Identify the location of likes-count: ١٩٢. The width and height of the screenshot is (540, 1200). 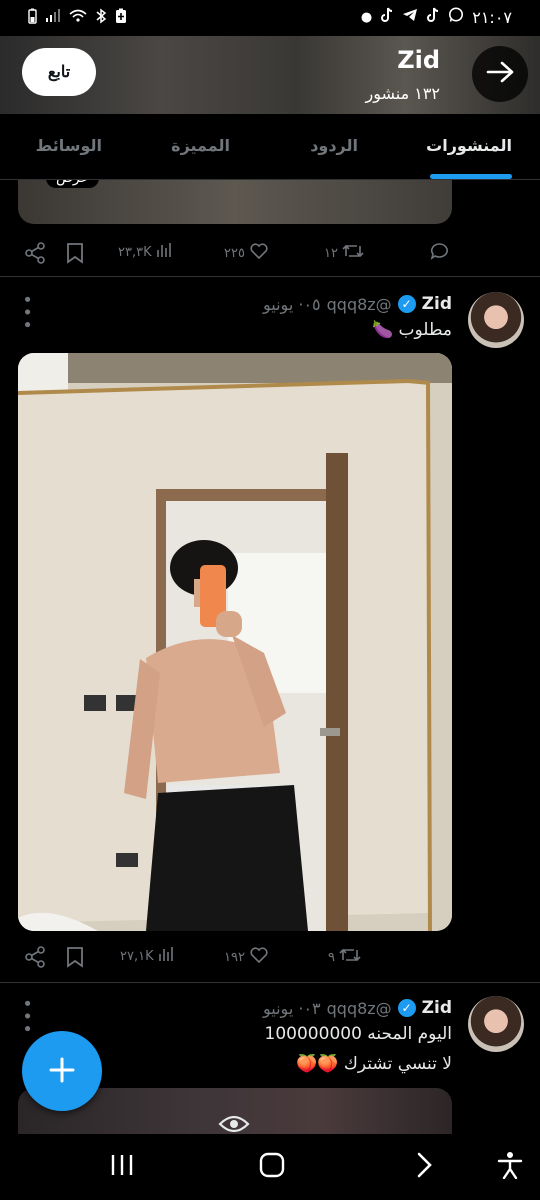
(234, 957).